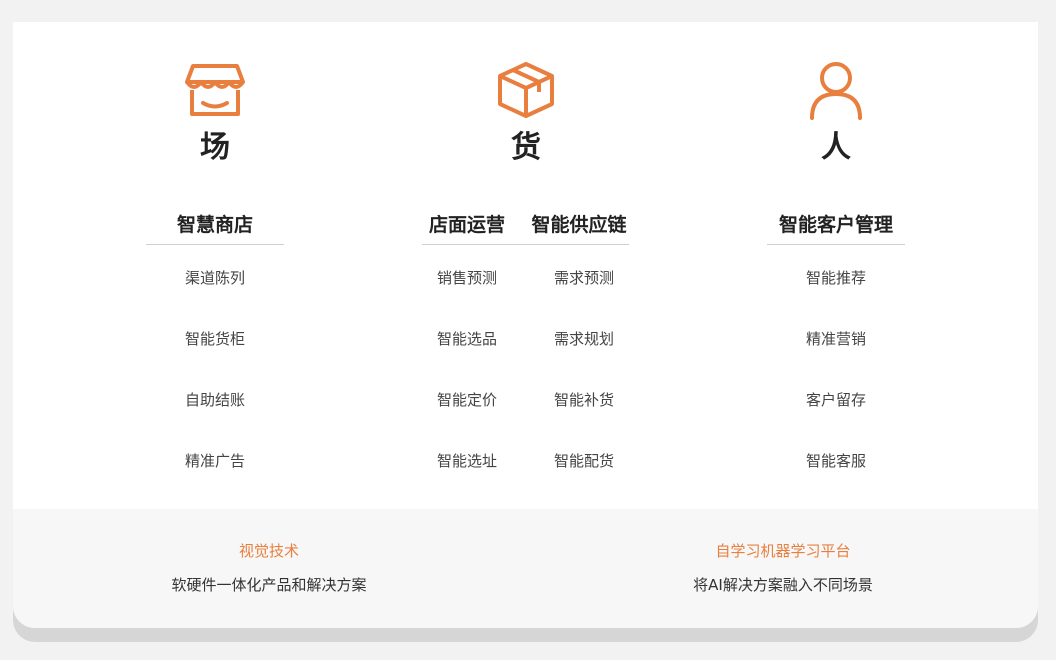 The height and width of the screenshot is (660, 1056). What do you see at coordinates (214, 278) in the screenshot?
I see `list-item: 渠道陈列` at bounding box center [214, 278].